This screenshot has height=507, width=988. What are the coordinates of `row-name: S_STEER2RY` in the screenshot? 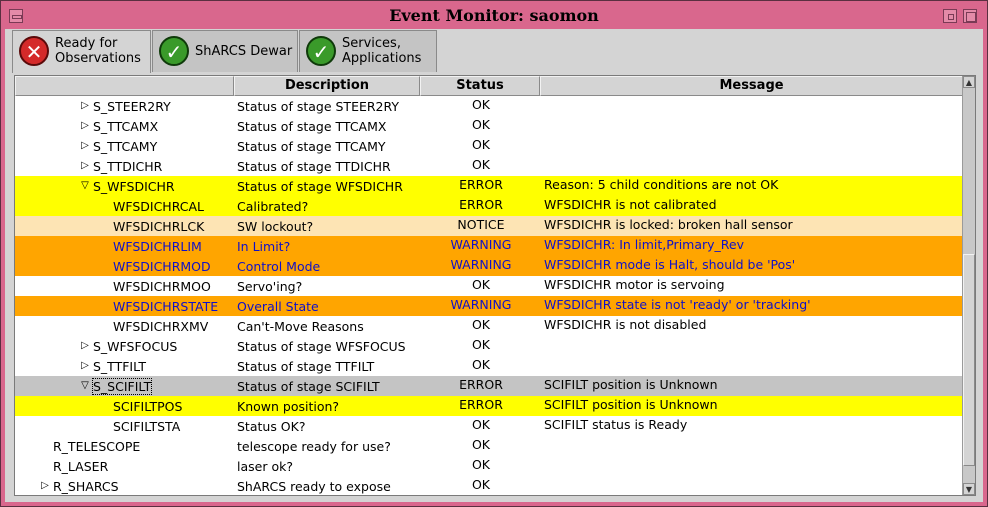 It's located at (132, 106).